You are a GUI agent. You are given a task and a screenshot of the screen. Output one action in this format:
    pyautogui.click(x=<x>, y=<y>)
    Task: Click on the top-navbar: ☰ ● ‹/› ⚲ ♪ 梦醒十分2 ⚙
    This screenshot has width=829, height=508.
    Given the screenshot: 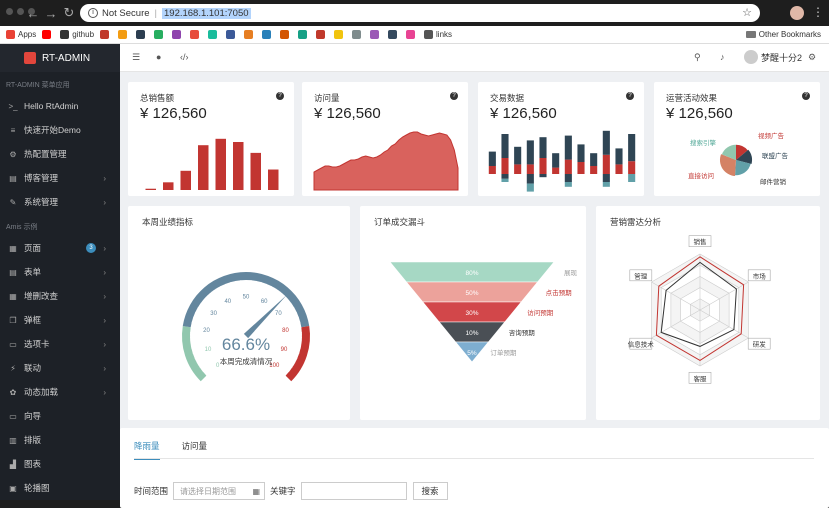 What is the action you would take?
    pyautogui.click(x=474, y=58)
    